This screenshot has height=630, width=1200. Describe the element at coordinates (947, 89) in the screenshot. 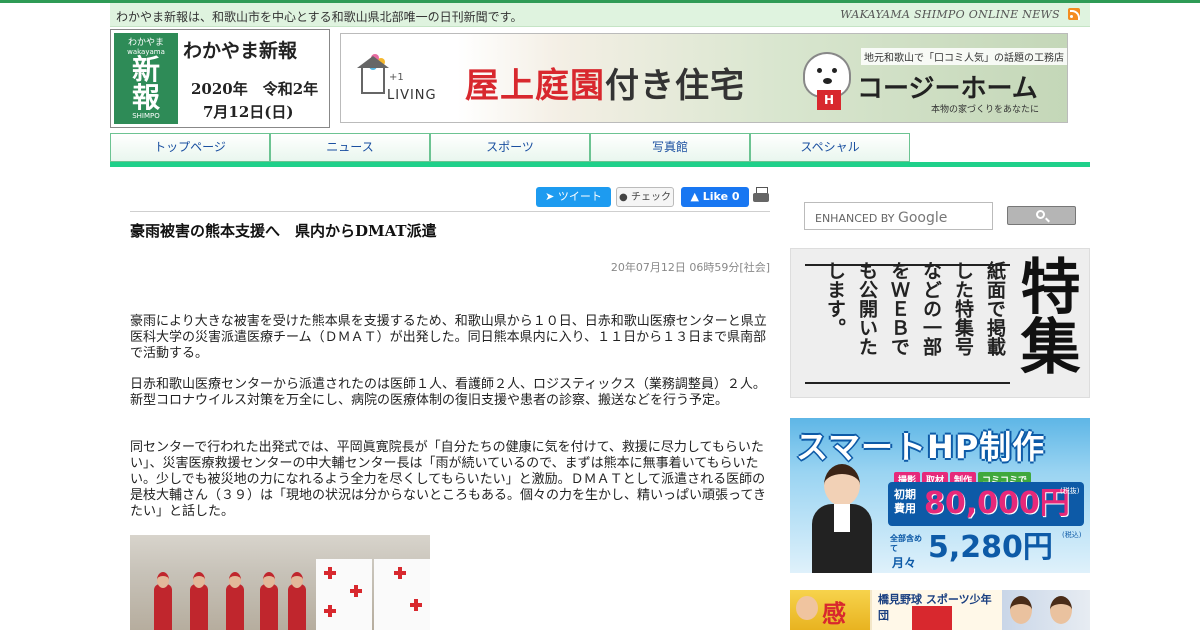

I see `banner-company: コージーホーム` at that location.